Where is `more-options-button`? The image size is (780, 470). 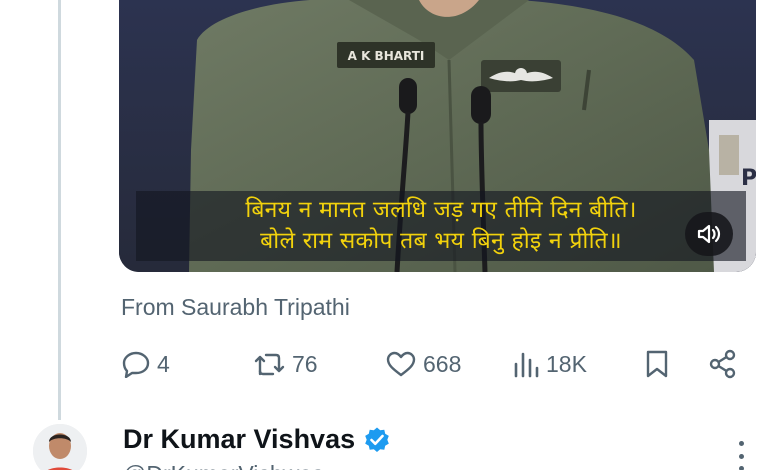
more-options-button is located at coordinates (741, 455).